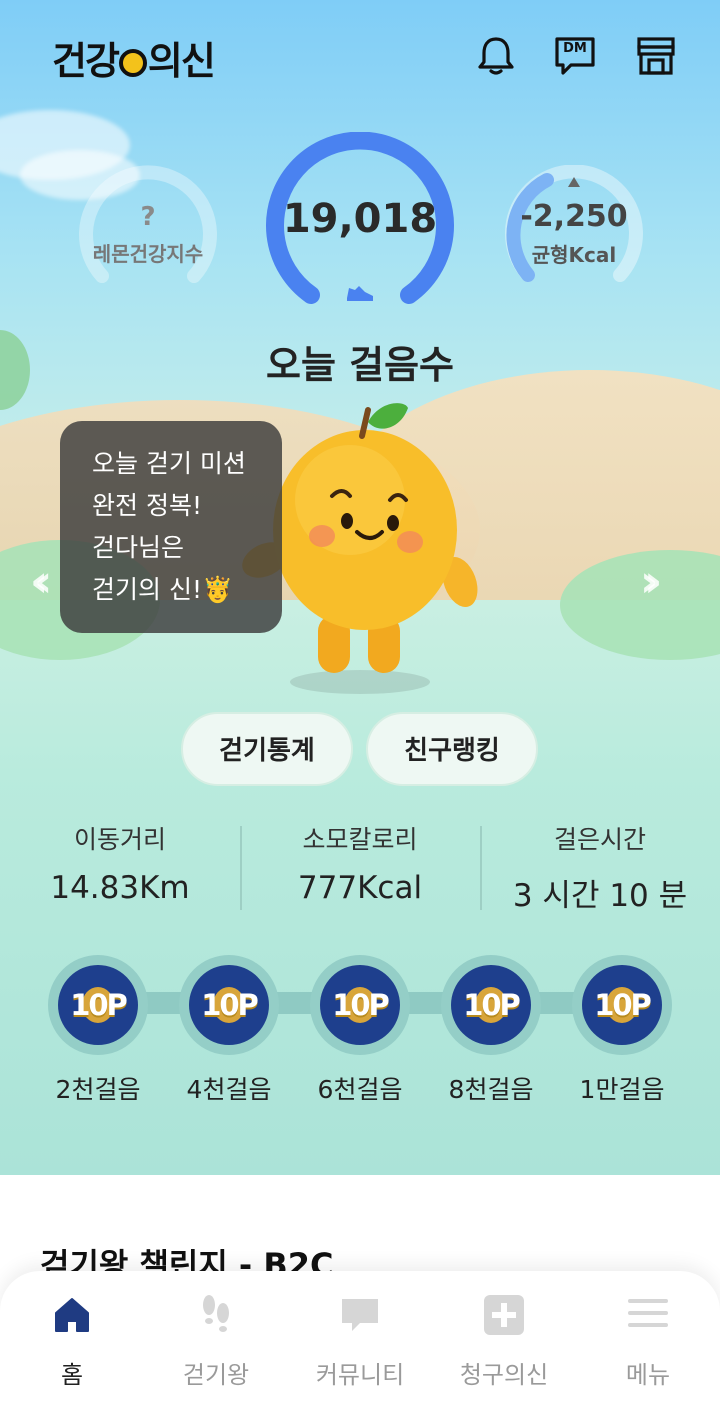 The height and width of the screenshot is (1407, 720). Describe the element at coordinates (360, 219) in the screenshot. I see `steps-count: 19,018` at that location.